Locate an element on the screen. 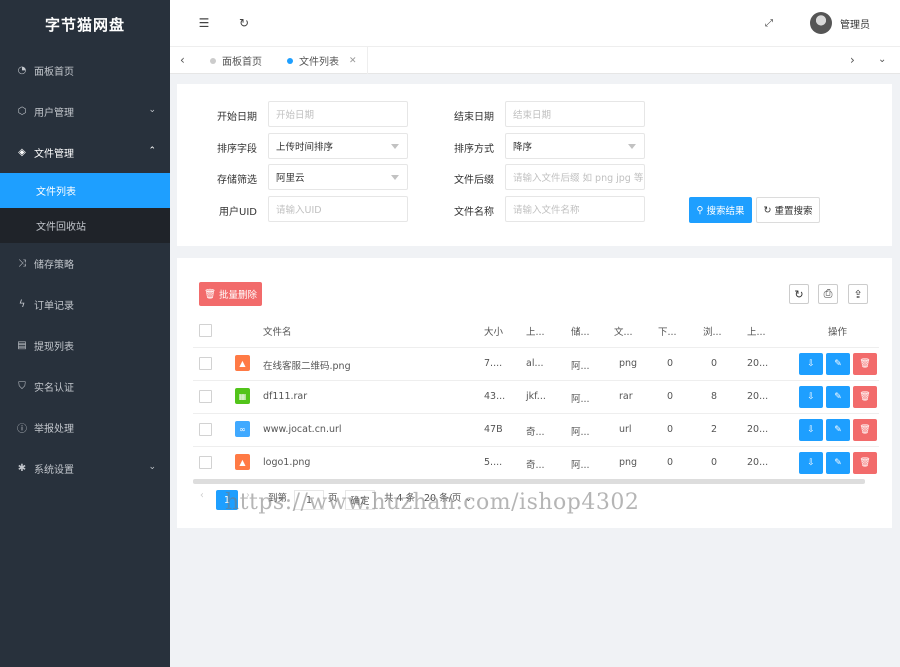 This screenshot has width=900, height=667. close-icon: ✕ is located at coordinates (353, 61).